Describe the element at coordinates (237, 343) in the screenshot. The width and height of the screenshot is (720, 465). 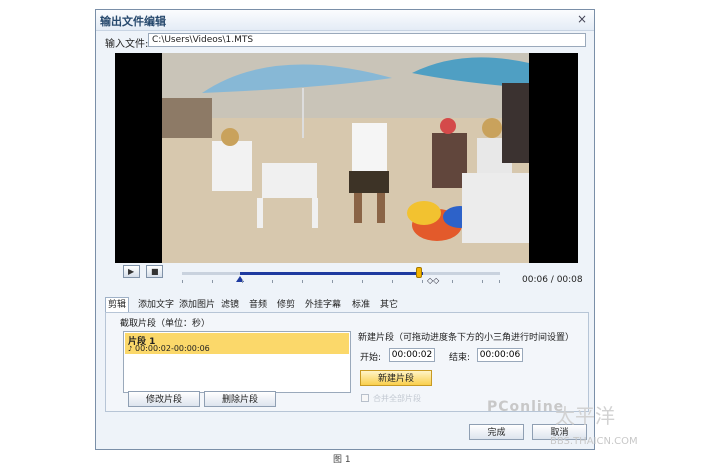
I see `list-item: 片段 1 ♪ 00:00:02-00:00:06` at that location.